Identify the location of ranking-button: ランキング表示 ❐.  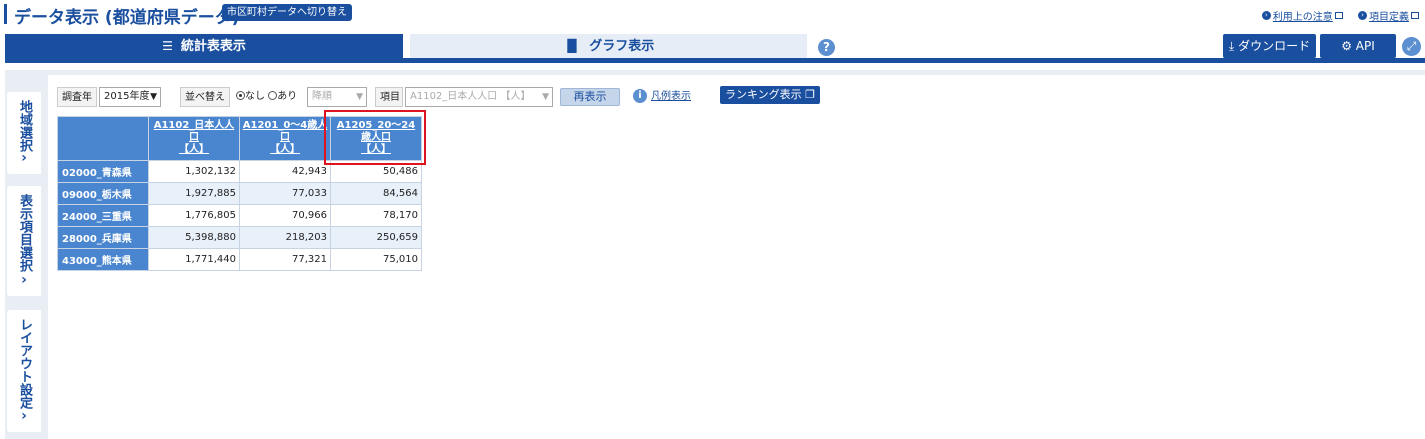
(770, 95).